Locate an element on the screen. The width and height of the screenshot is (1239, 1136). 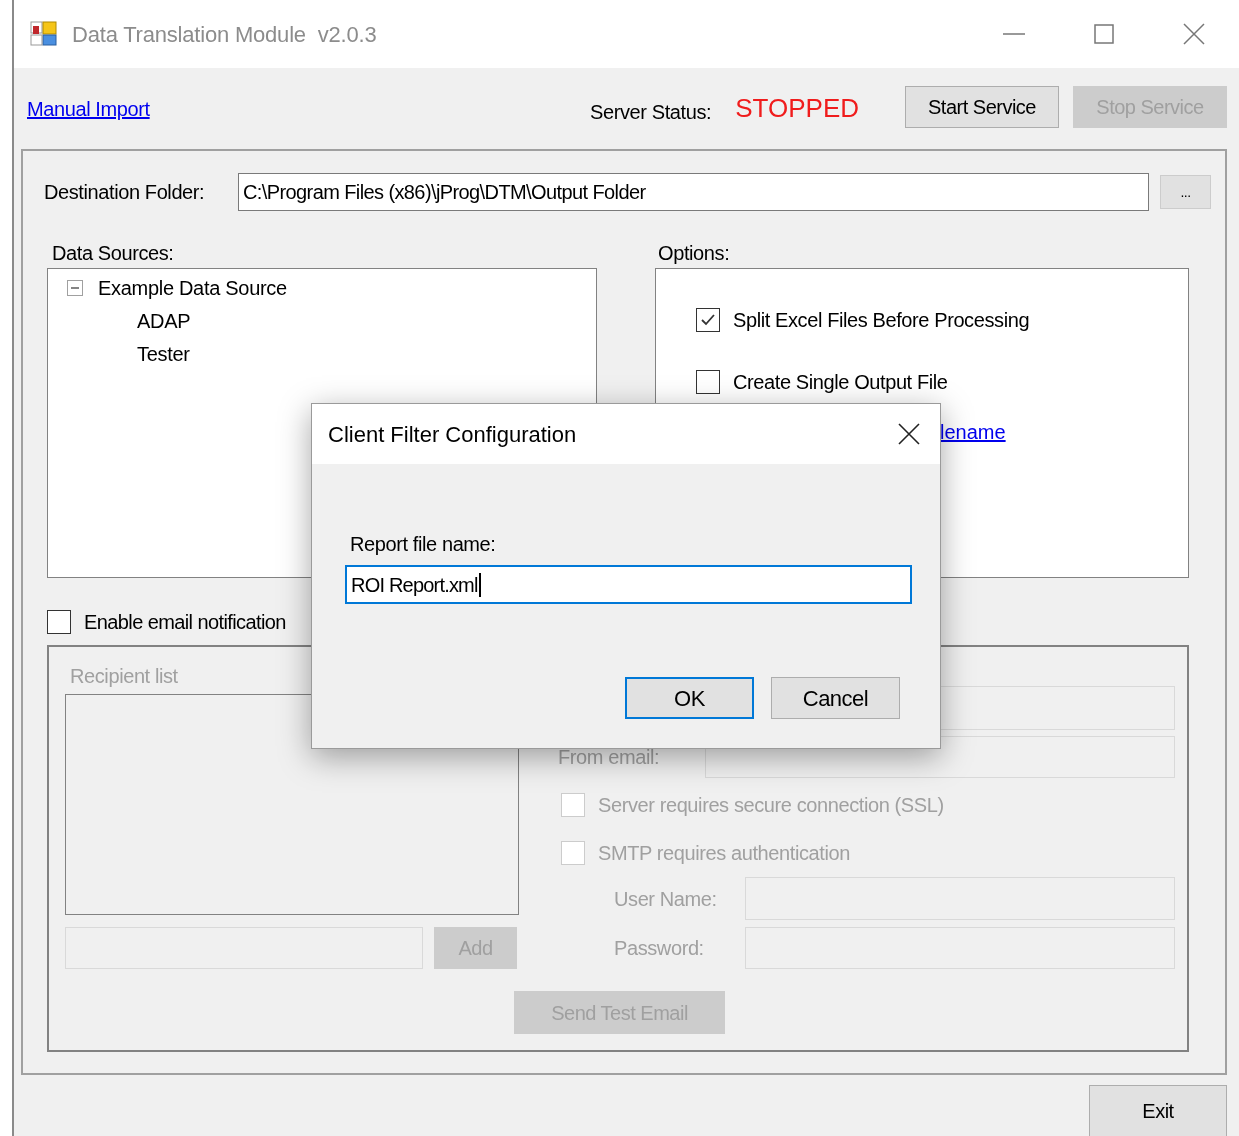
server-status-label: Server Status: is located at coordinates (651, 112).